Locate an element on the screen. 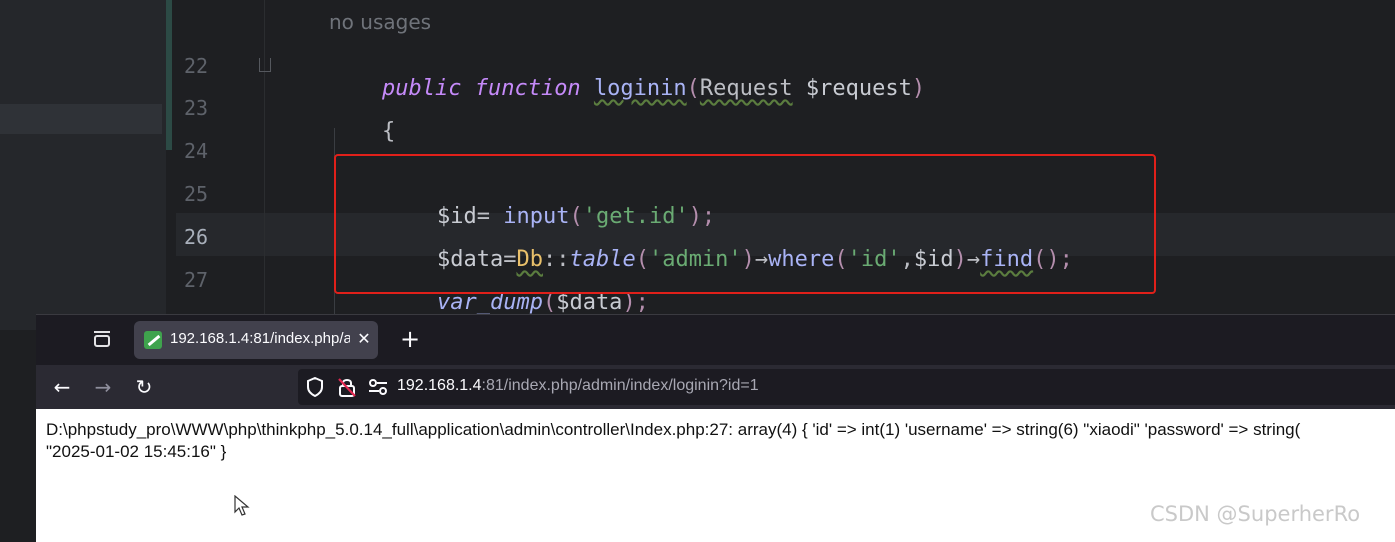 The image size is (1395, 542). param-name: $request is located at coordinates (858, 88).